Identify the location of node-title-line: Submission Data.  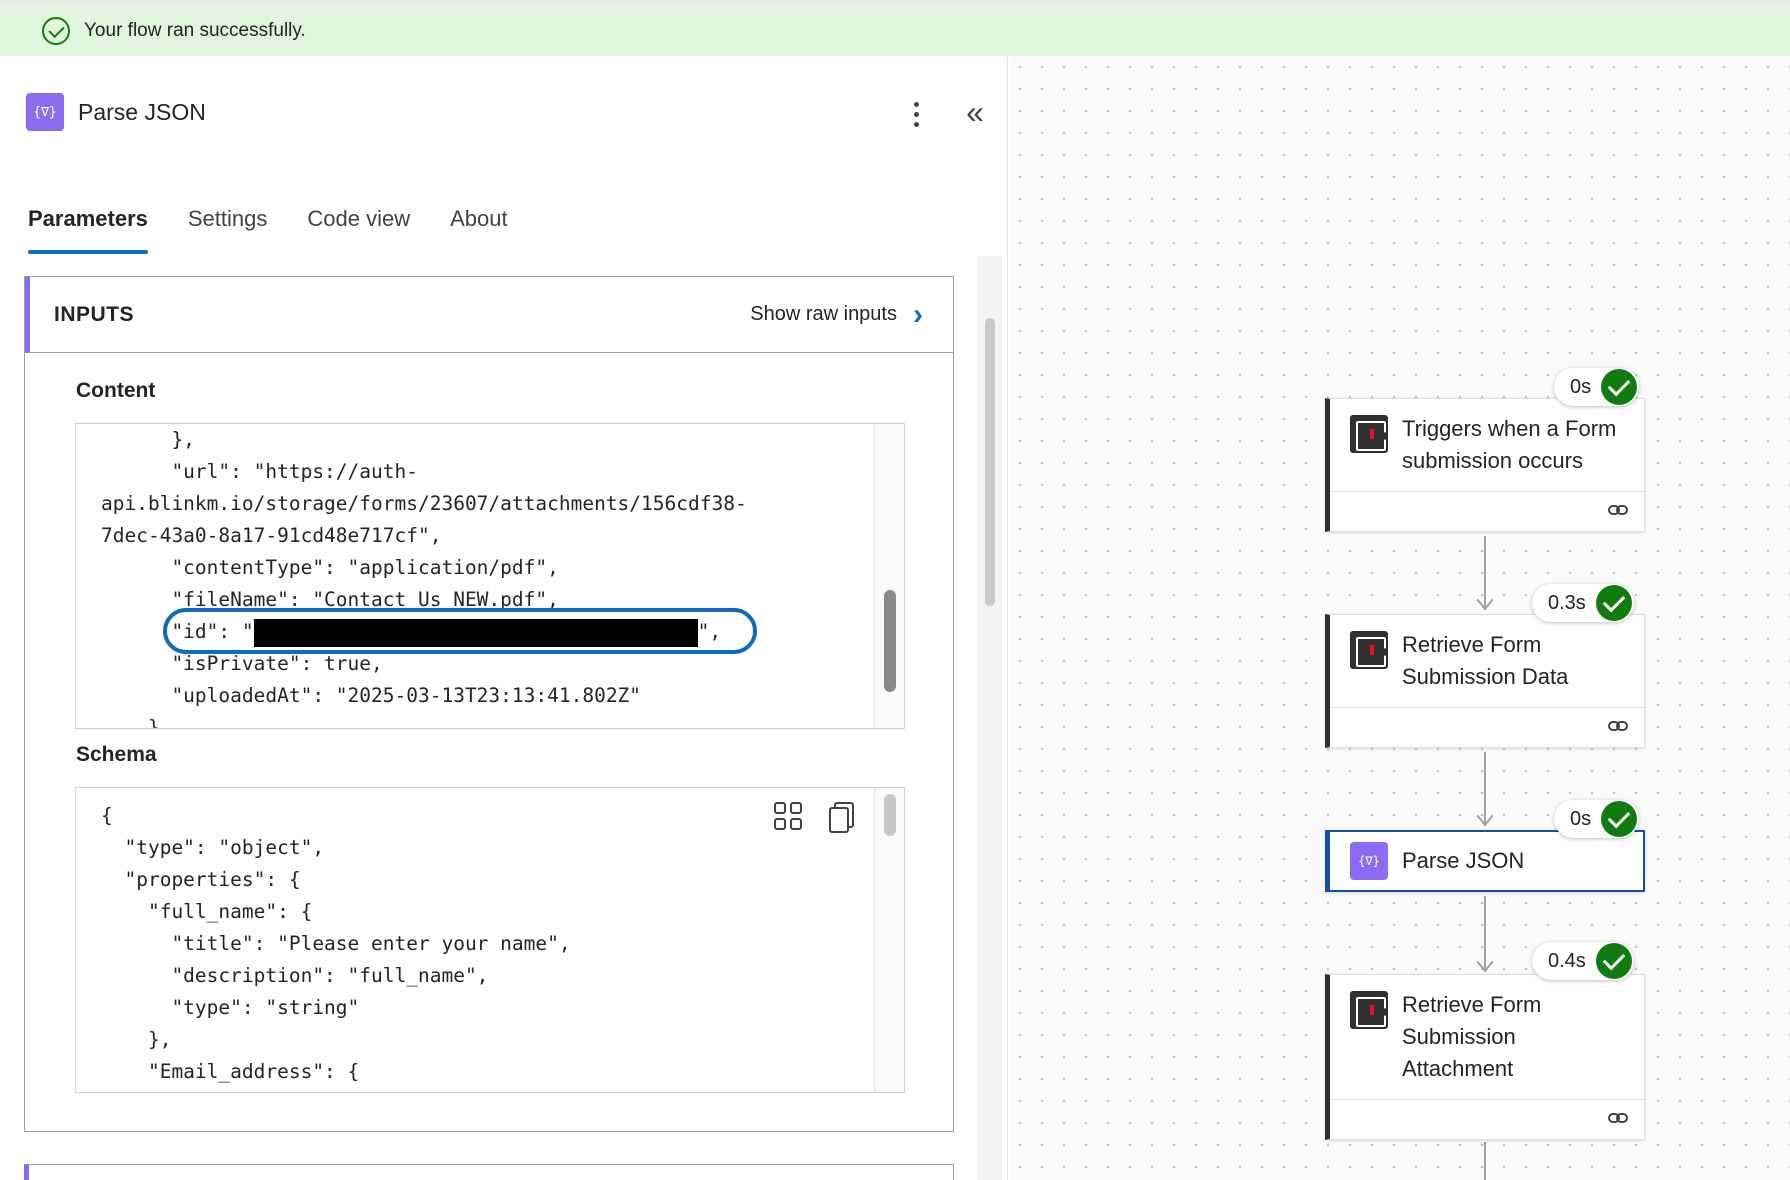
(1485, 676).